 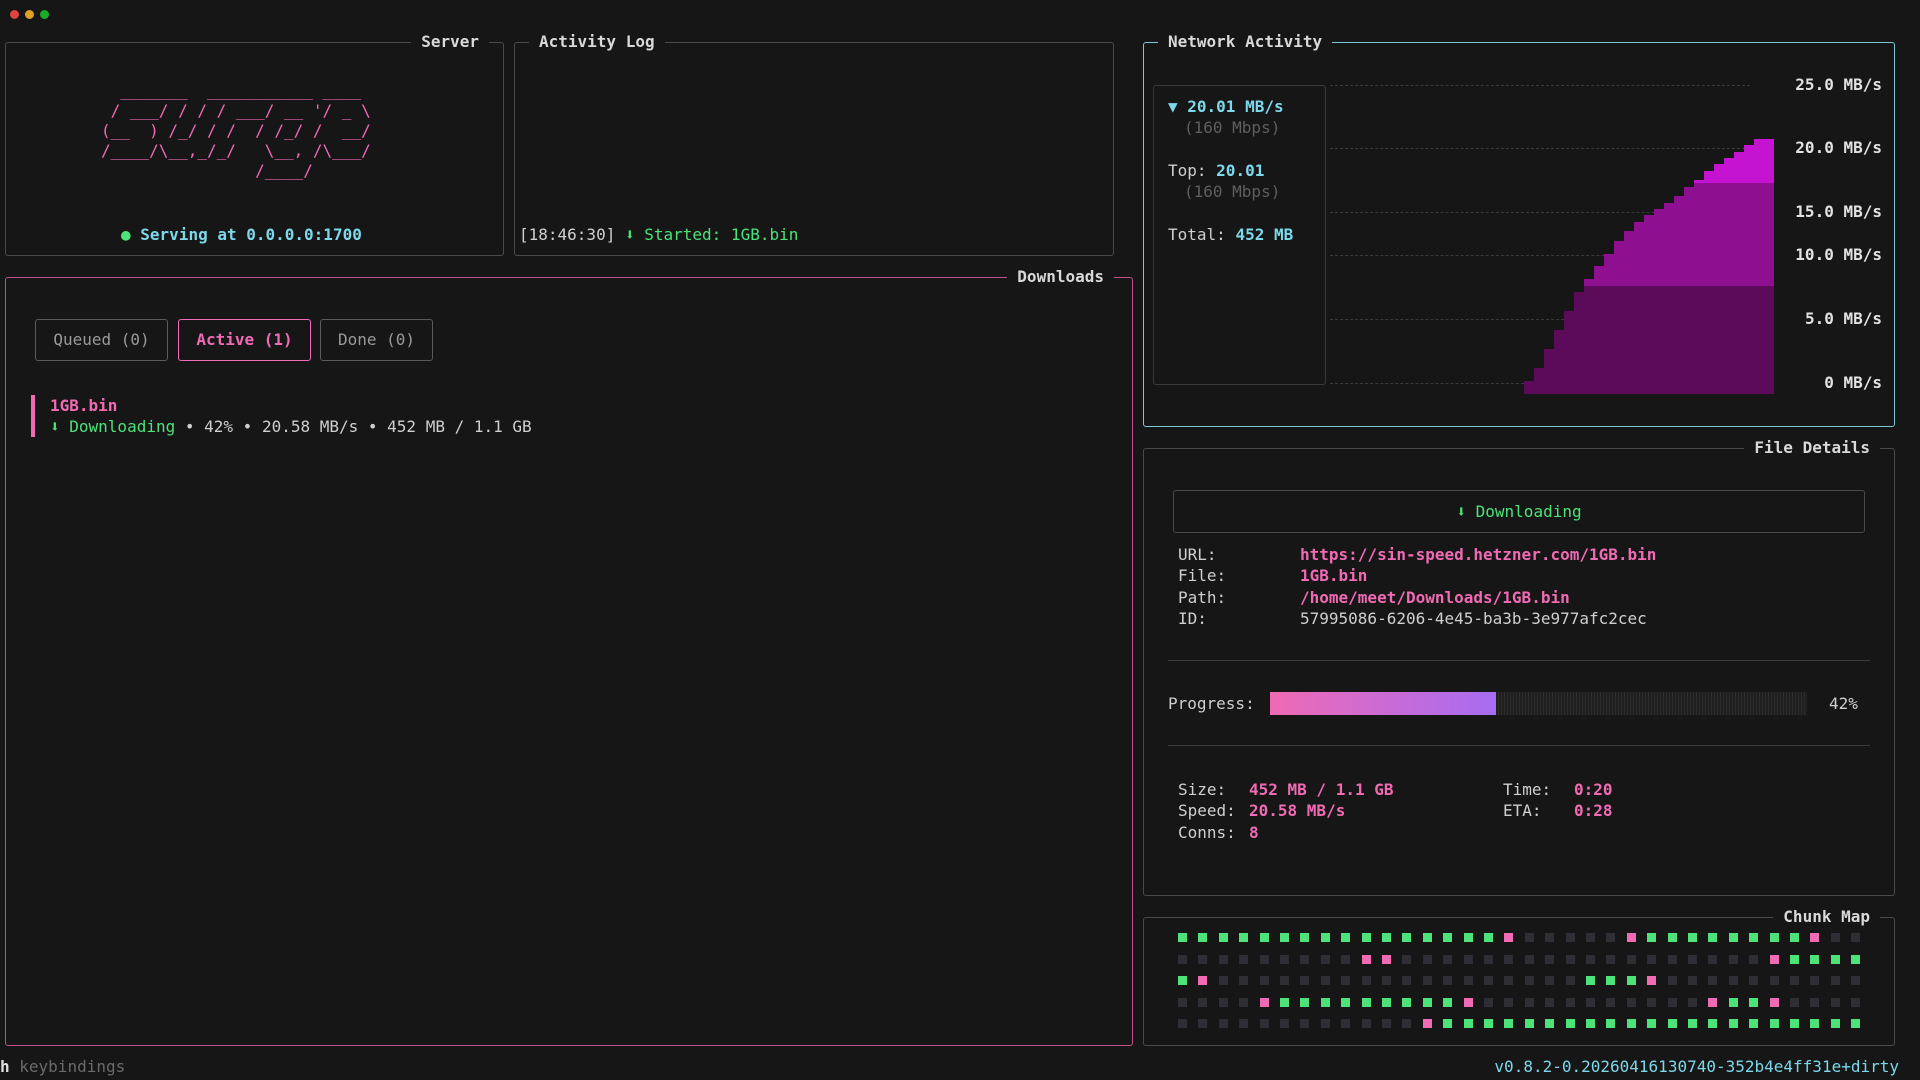 What do you see at coordinates (1538, 703) in the screenshot?
I see `progress-bar` at bounding box center [1538, 703].